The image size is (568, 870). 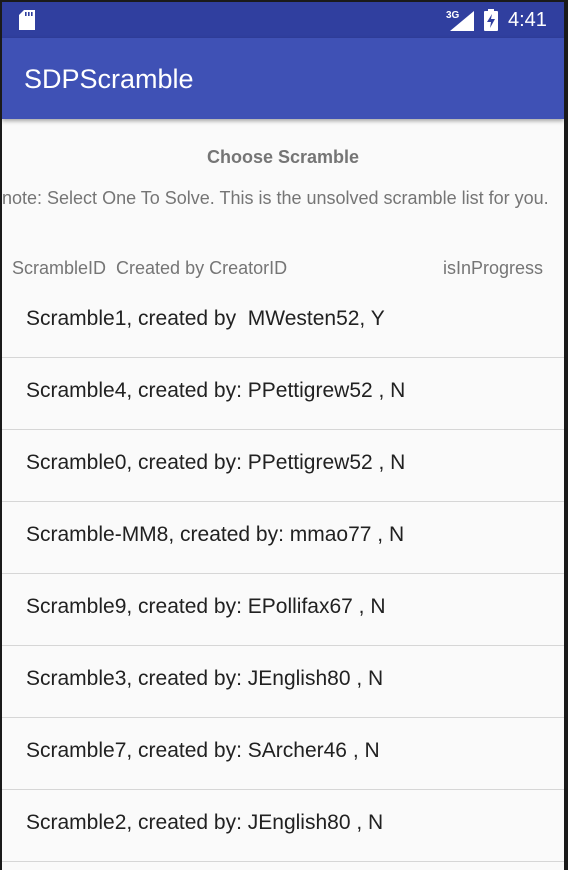 I want to click on scramble-item-label: Scramble7, created by: SArcher46 , N, so click(x=203, y=750).